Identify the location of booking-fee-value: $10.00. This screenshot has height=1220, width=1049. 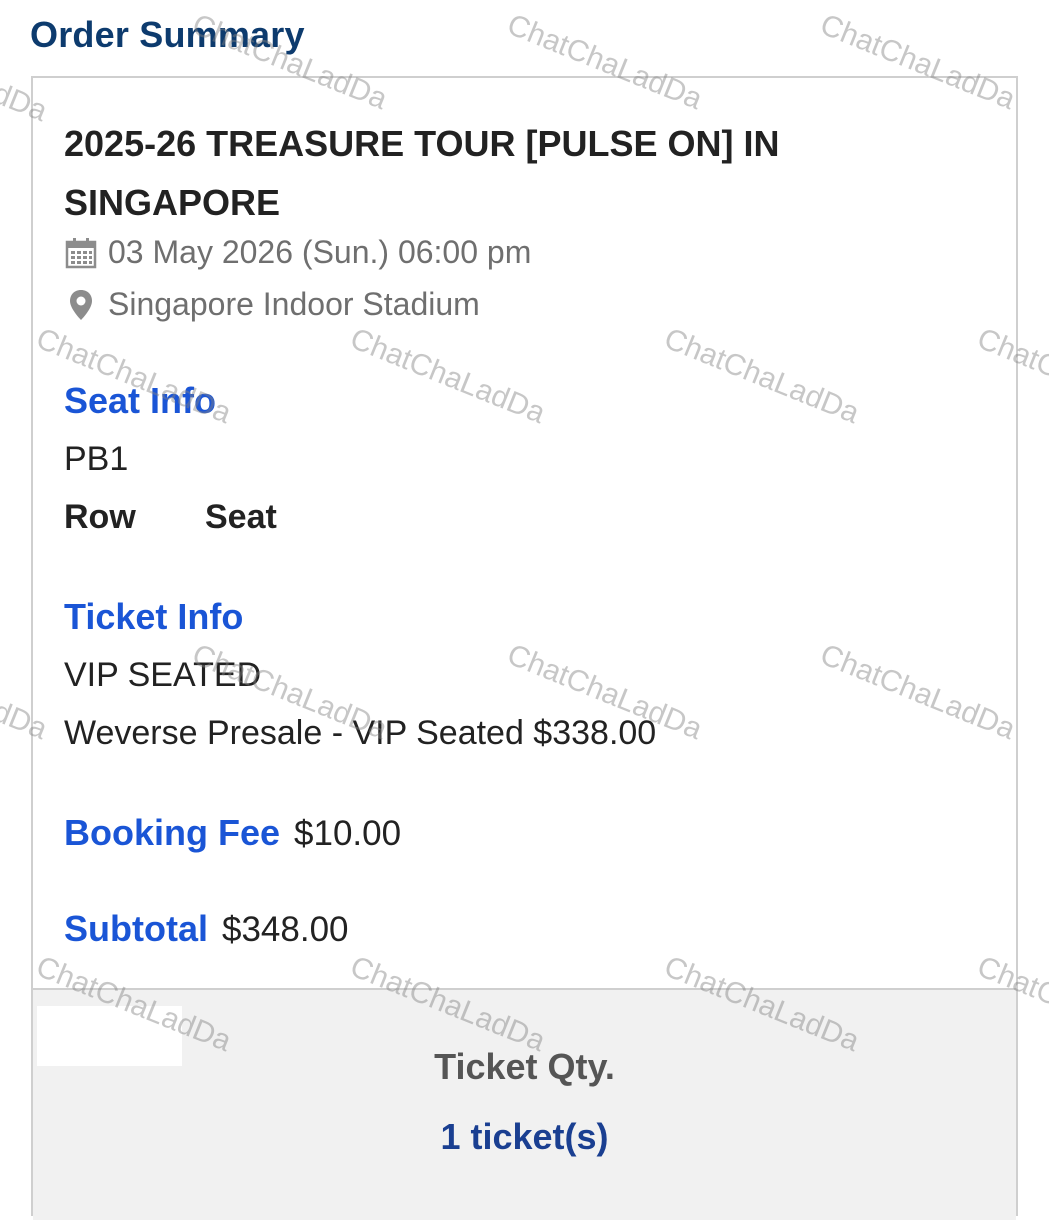
(348, 833).